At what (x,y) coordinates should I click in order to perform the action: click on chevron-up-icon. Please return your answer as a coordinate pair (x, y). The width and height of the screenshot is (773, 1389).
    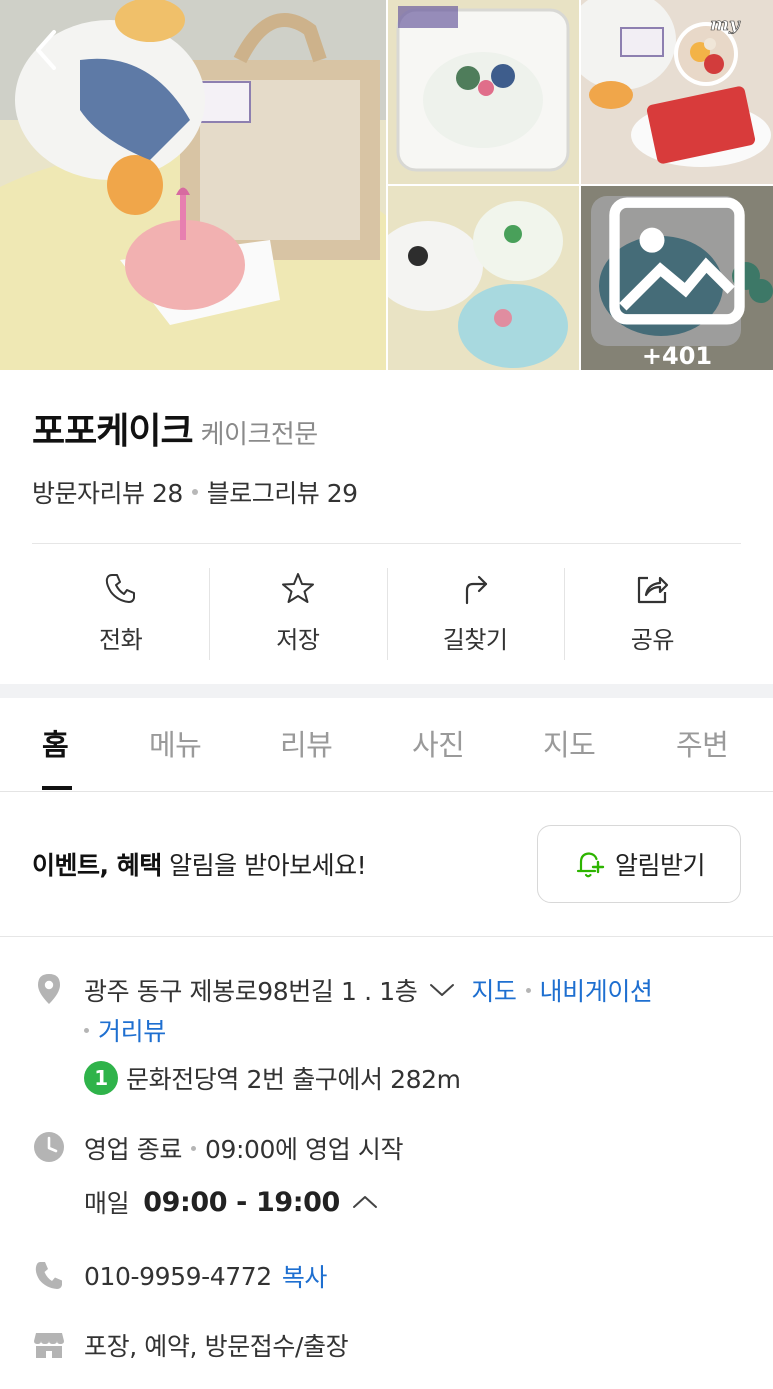
    Looking at the image, I should click on (365, 1202).